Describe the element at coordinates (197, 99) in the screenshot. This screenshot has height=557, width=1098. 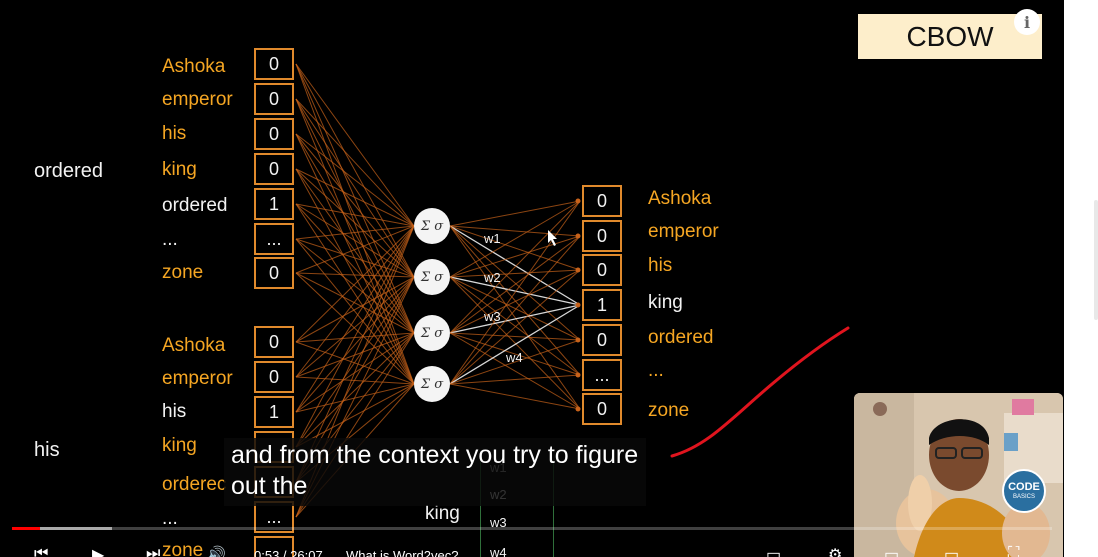
I see `input1-word-emperor: emperor` at that location.